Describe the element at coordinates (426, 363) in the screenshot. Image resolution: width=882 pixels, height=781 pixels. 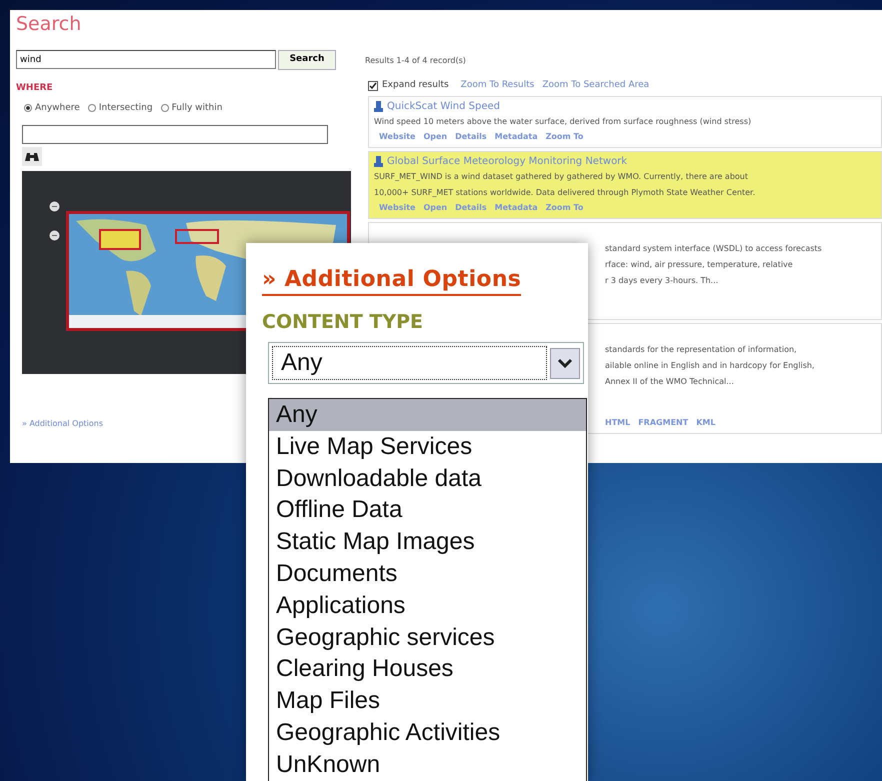
I see `content-type-select: Any` at that location.